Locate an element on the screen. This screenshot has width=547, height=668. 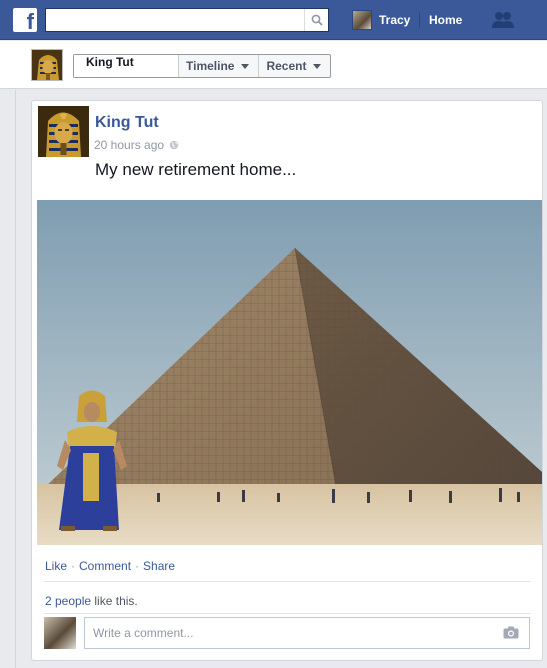
timeline-nav-group: King Tut Timeline Recent is located at coordinates (202, 66).